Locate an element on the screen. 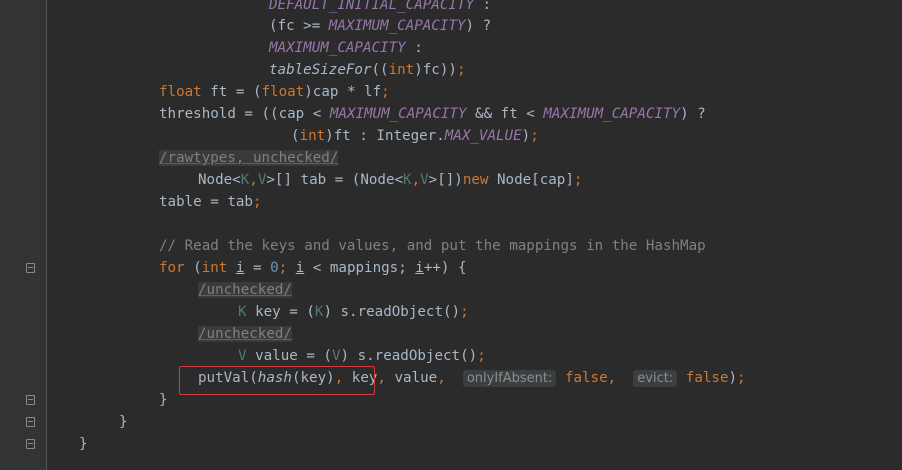 The image size is (902, 470). gutter-divider is located at coordinates (46, 235).